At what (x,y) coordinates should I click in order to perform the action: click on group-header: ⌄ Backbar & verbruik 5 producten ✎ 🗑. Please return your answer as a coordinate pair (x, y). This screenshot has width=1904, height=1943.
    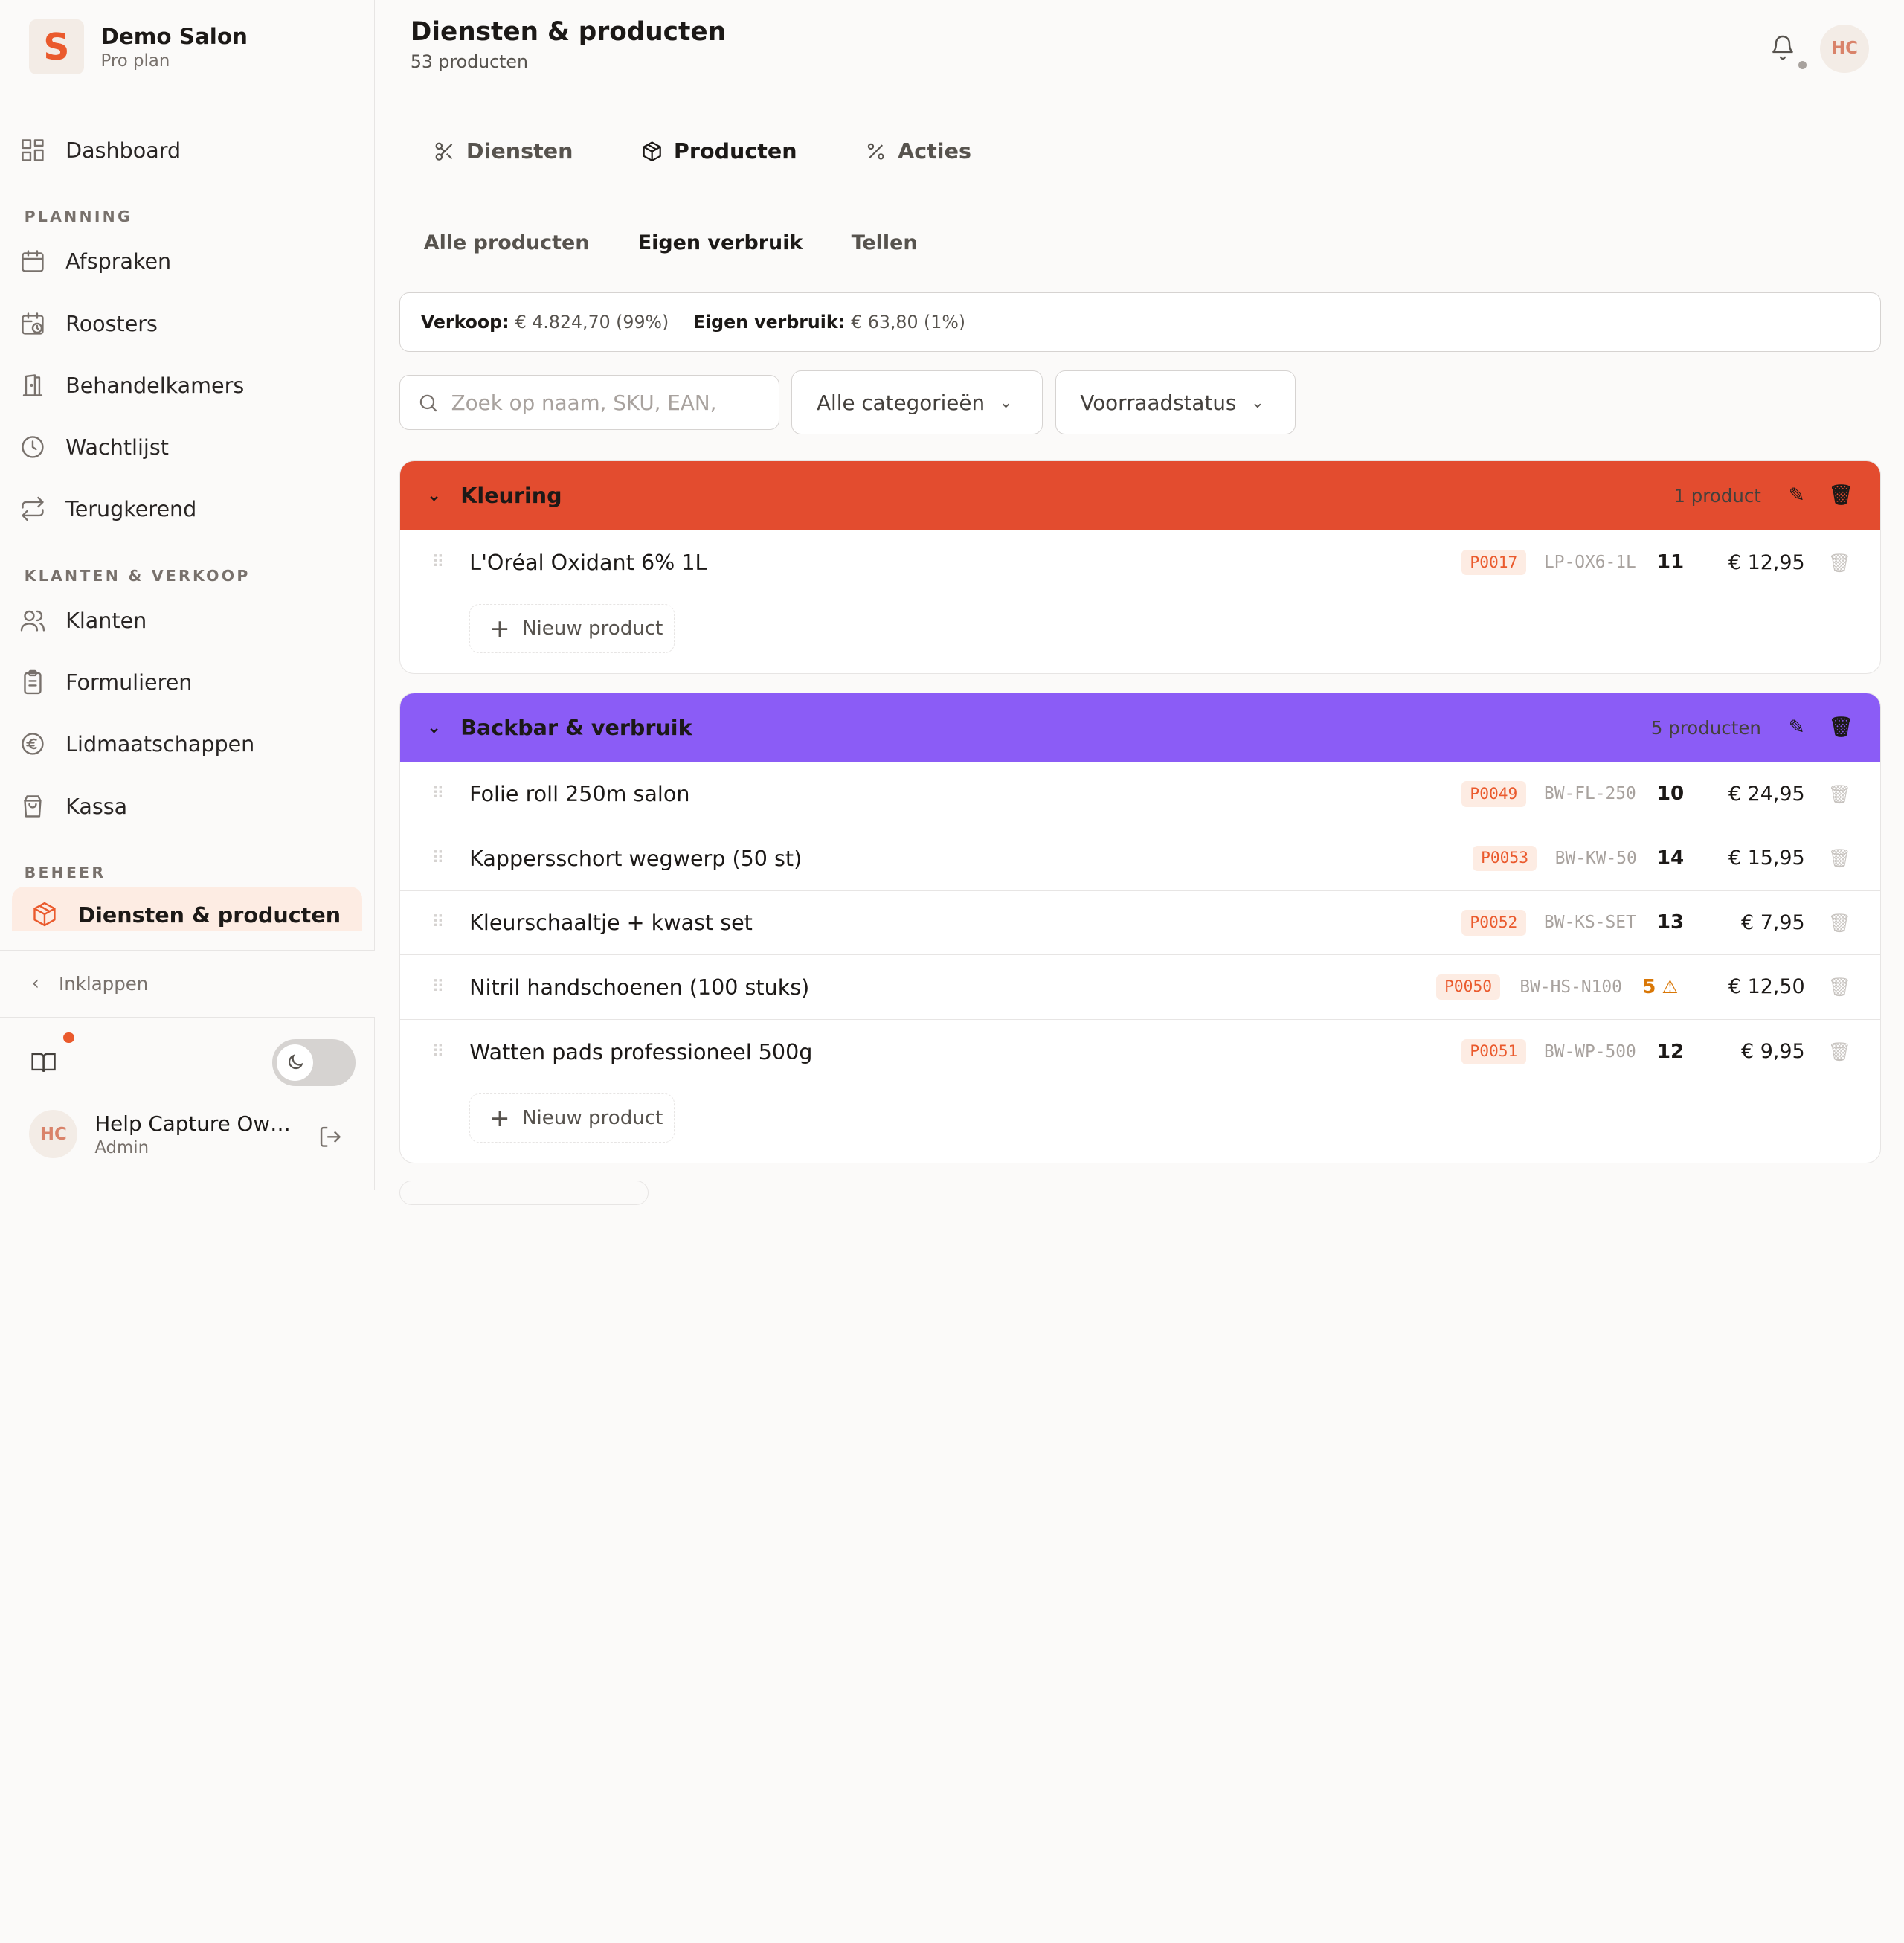
    Looking at the image, I should click on (1140, 727).